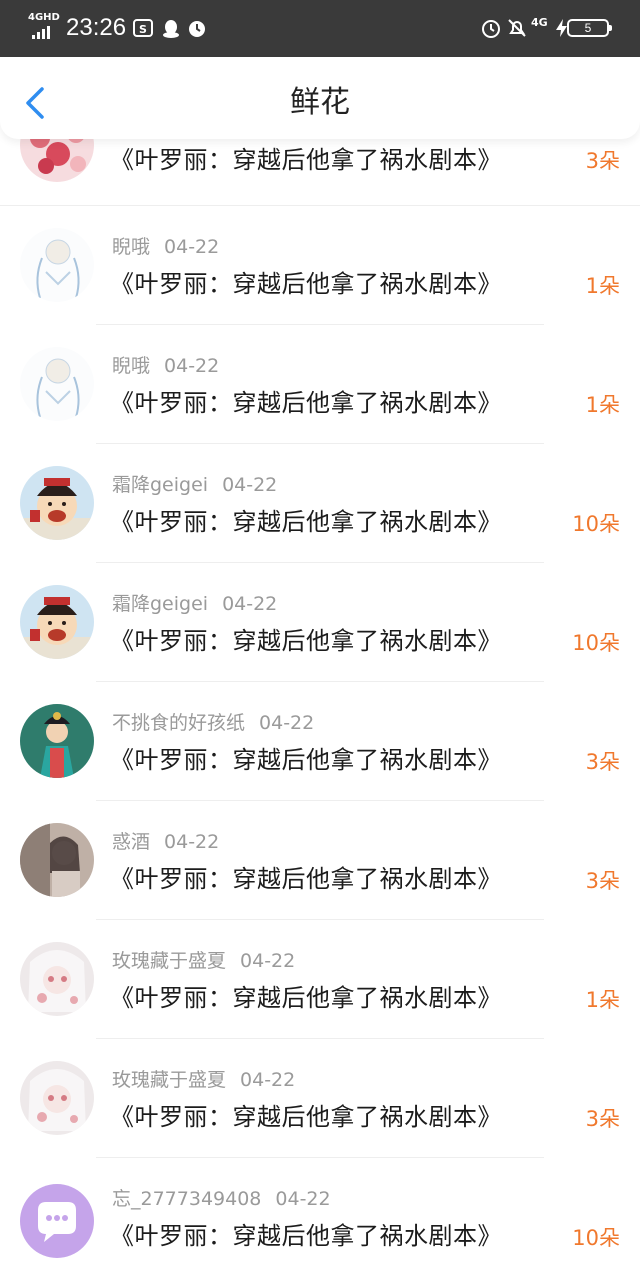  I want to click on record-meta: 不挑食的好孩纸 04-22, so click(213, 723).